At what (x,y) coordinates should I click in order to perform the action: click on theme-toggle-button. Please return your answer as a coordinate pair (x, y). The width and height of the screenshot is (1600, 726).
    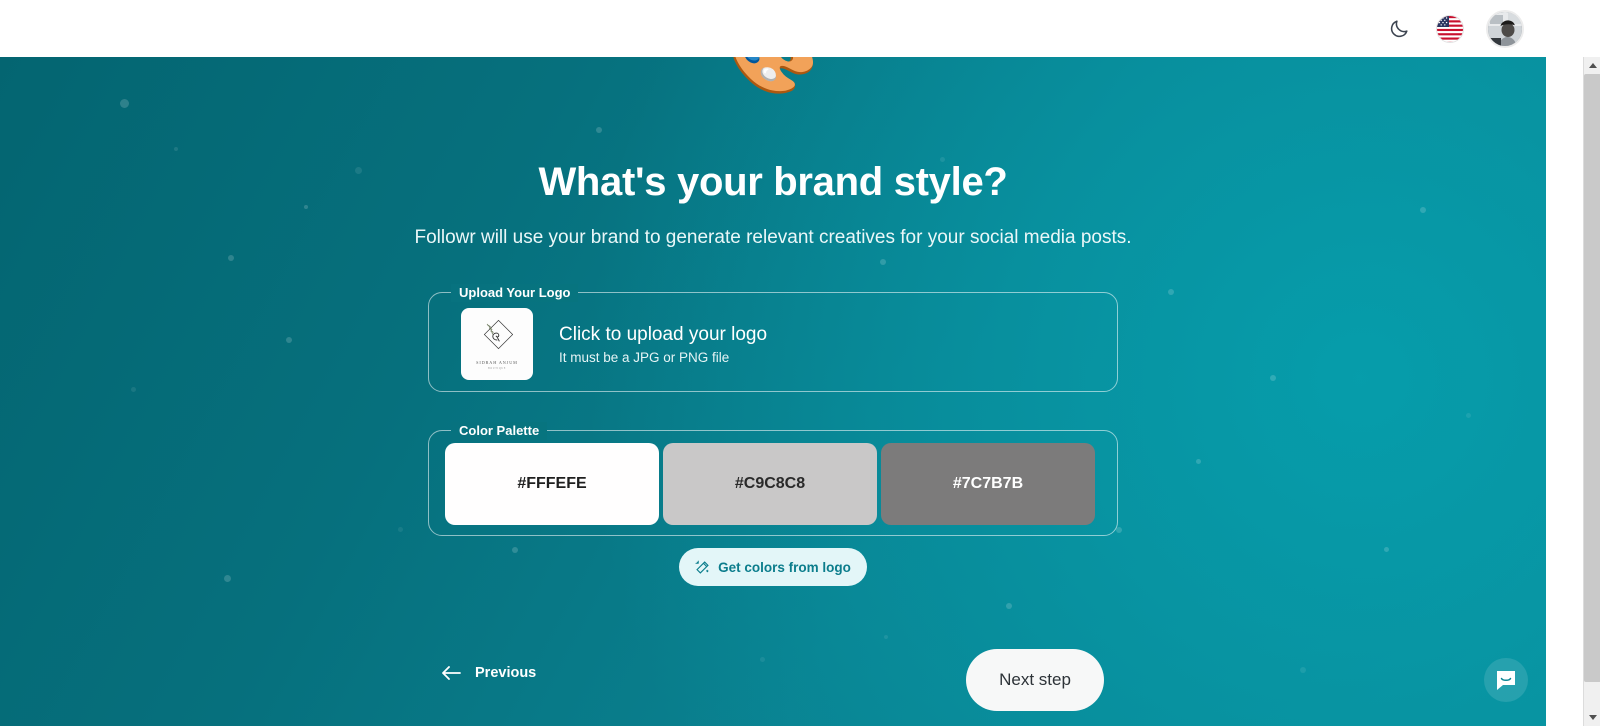
    Looking at the image, I should click on (1399, 29).